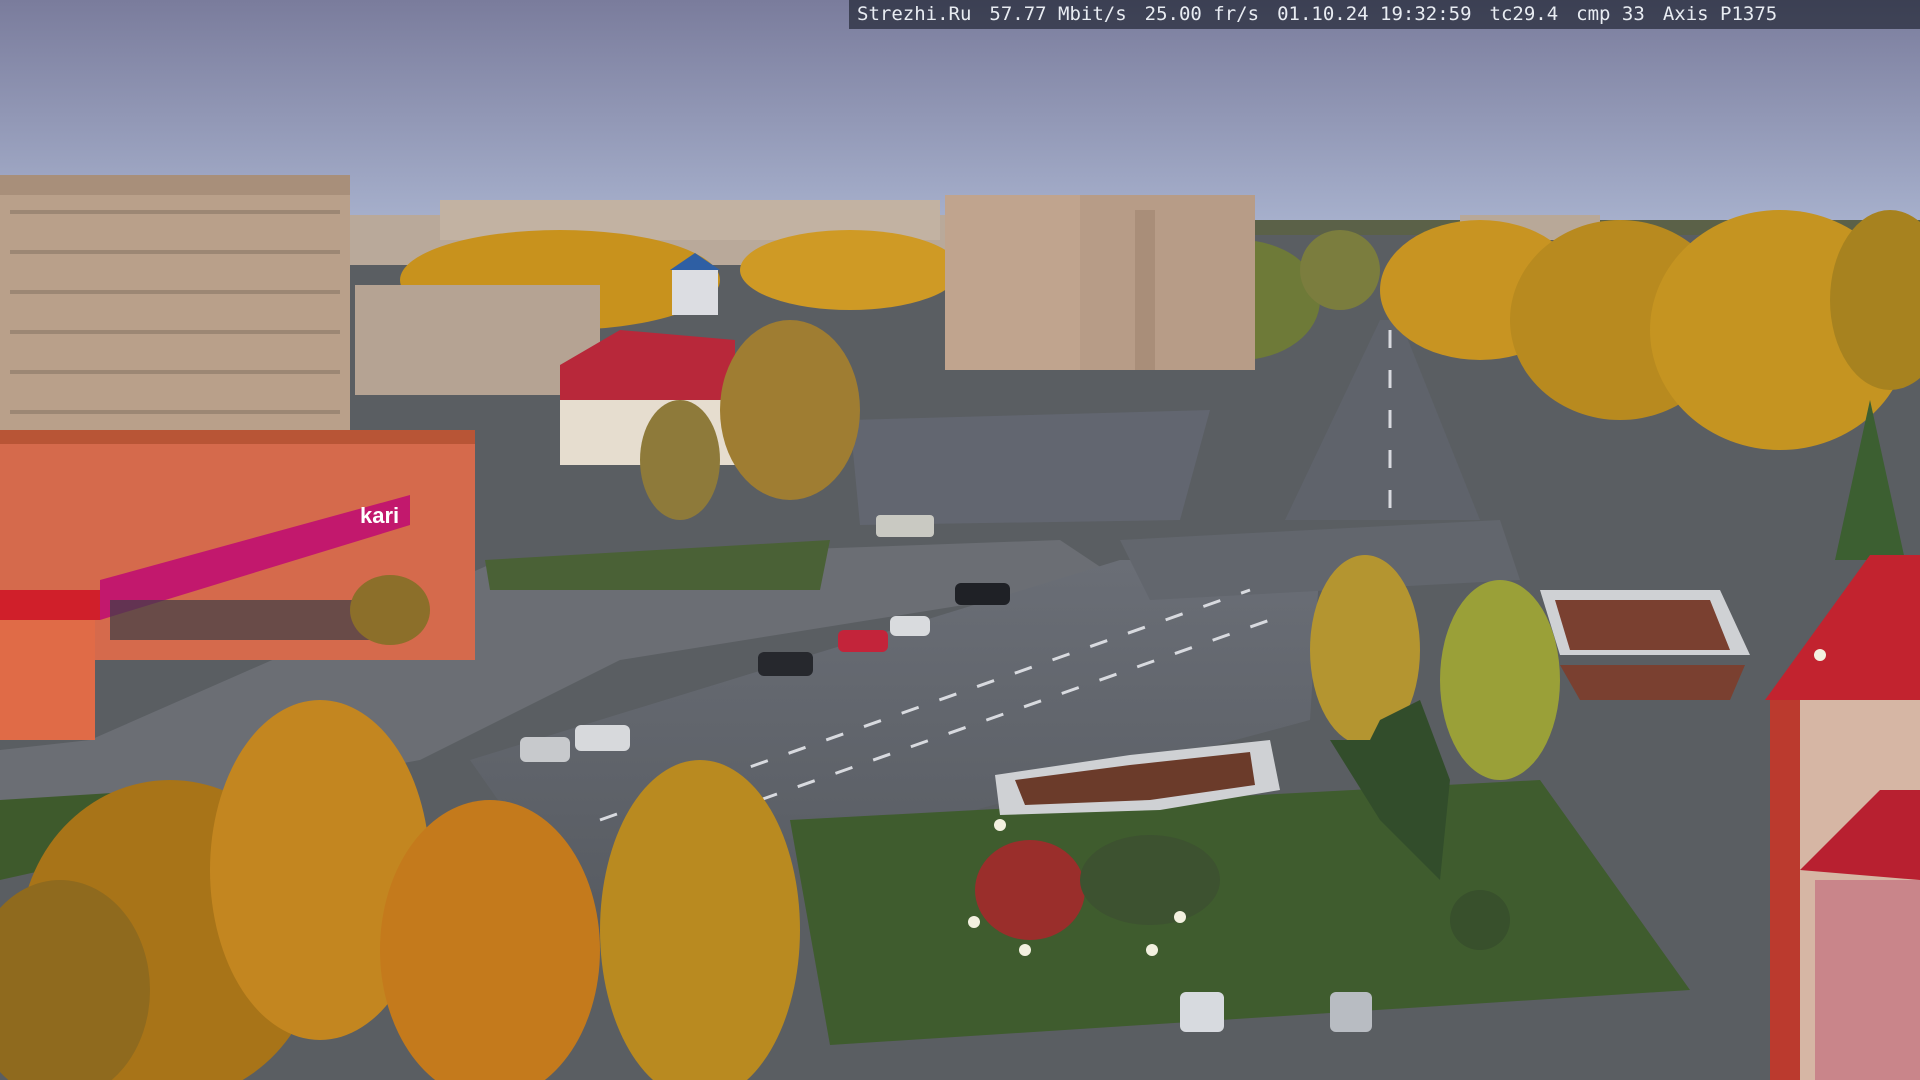 The height and width of the screenshot is (1080, 1920). I want to click on site-name: Strezhi.Ru, so click(914, 14).